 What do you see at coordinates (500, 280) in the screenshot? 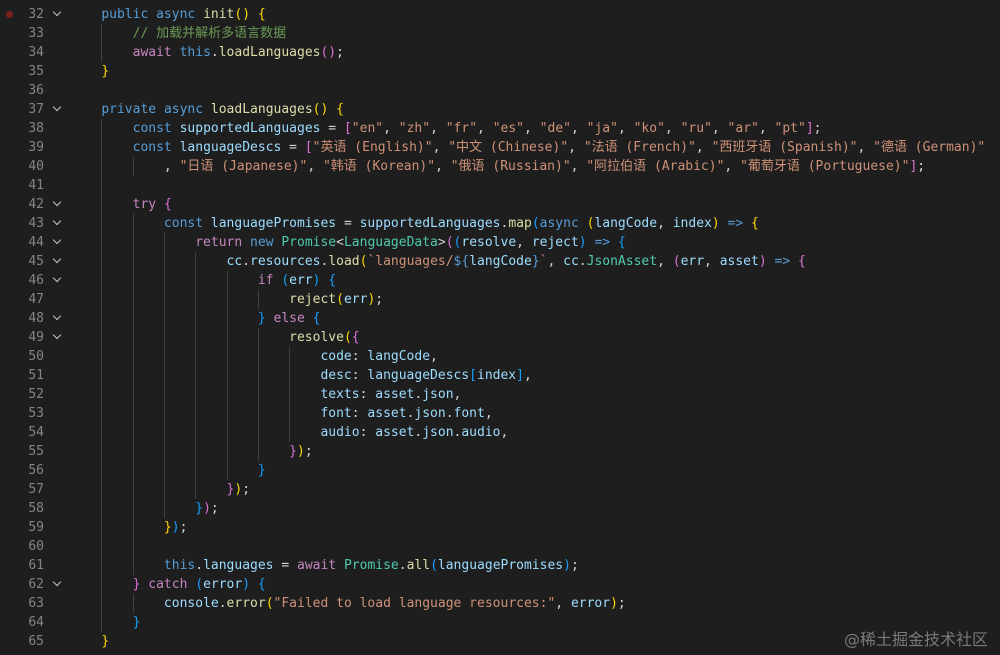
I see `code-line: 46 if (err) {` at bounding box center [500, 280].